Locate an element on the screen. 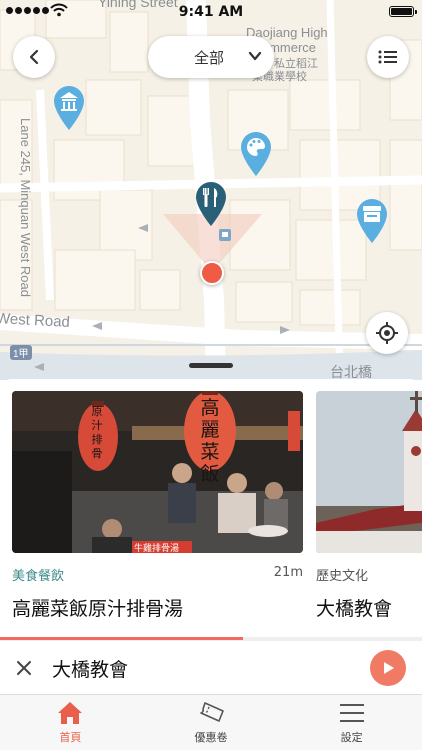 Image resolution: width=422 pixels, height=750 pixels. close-icon is located at coordinates (24, 668).